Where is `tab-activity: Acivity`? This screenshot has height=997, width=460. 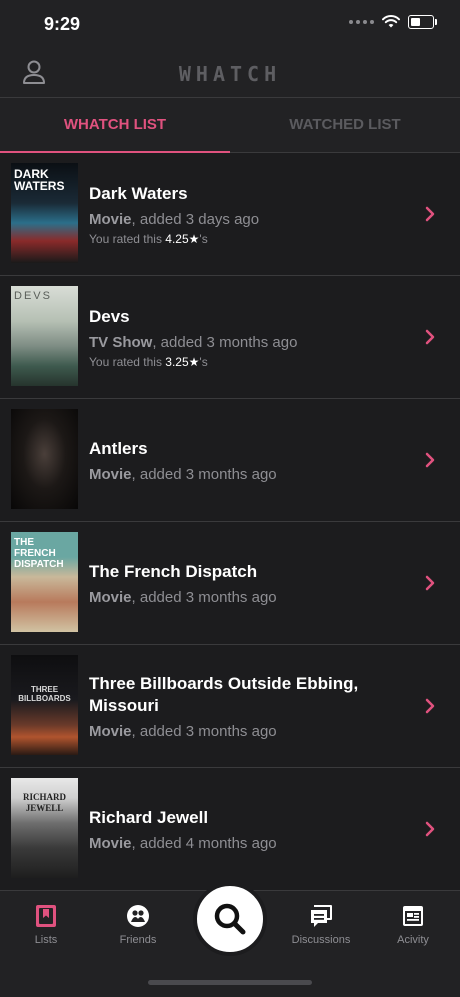 tab-activity: Acivity is located at coordinates (413, 924).